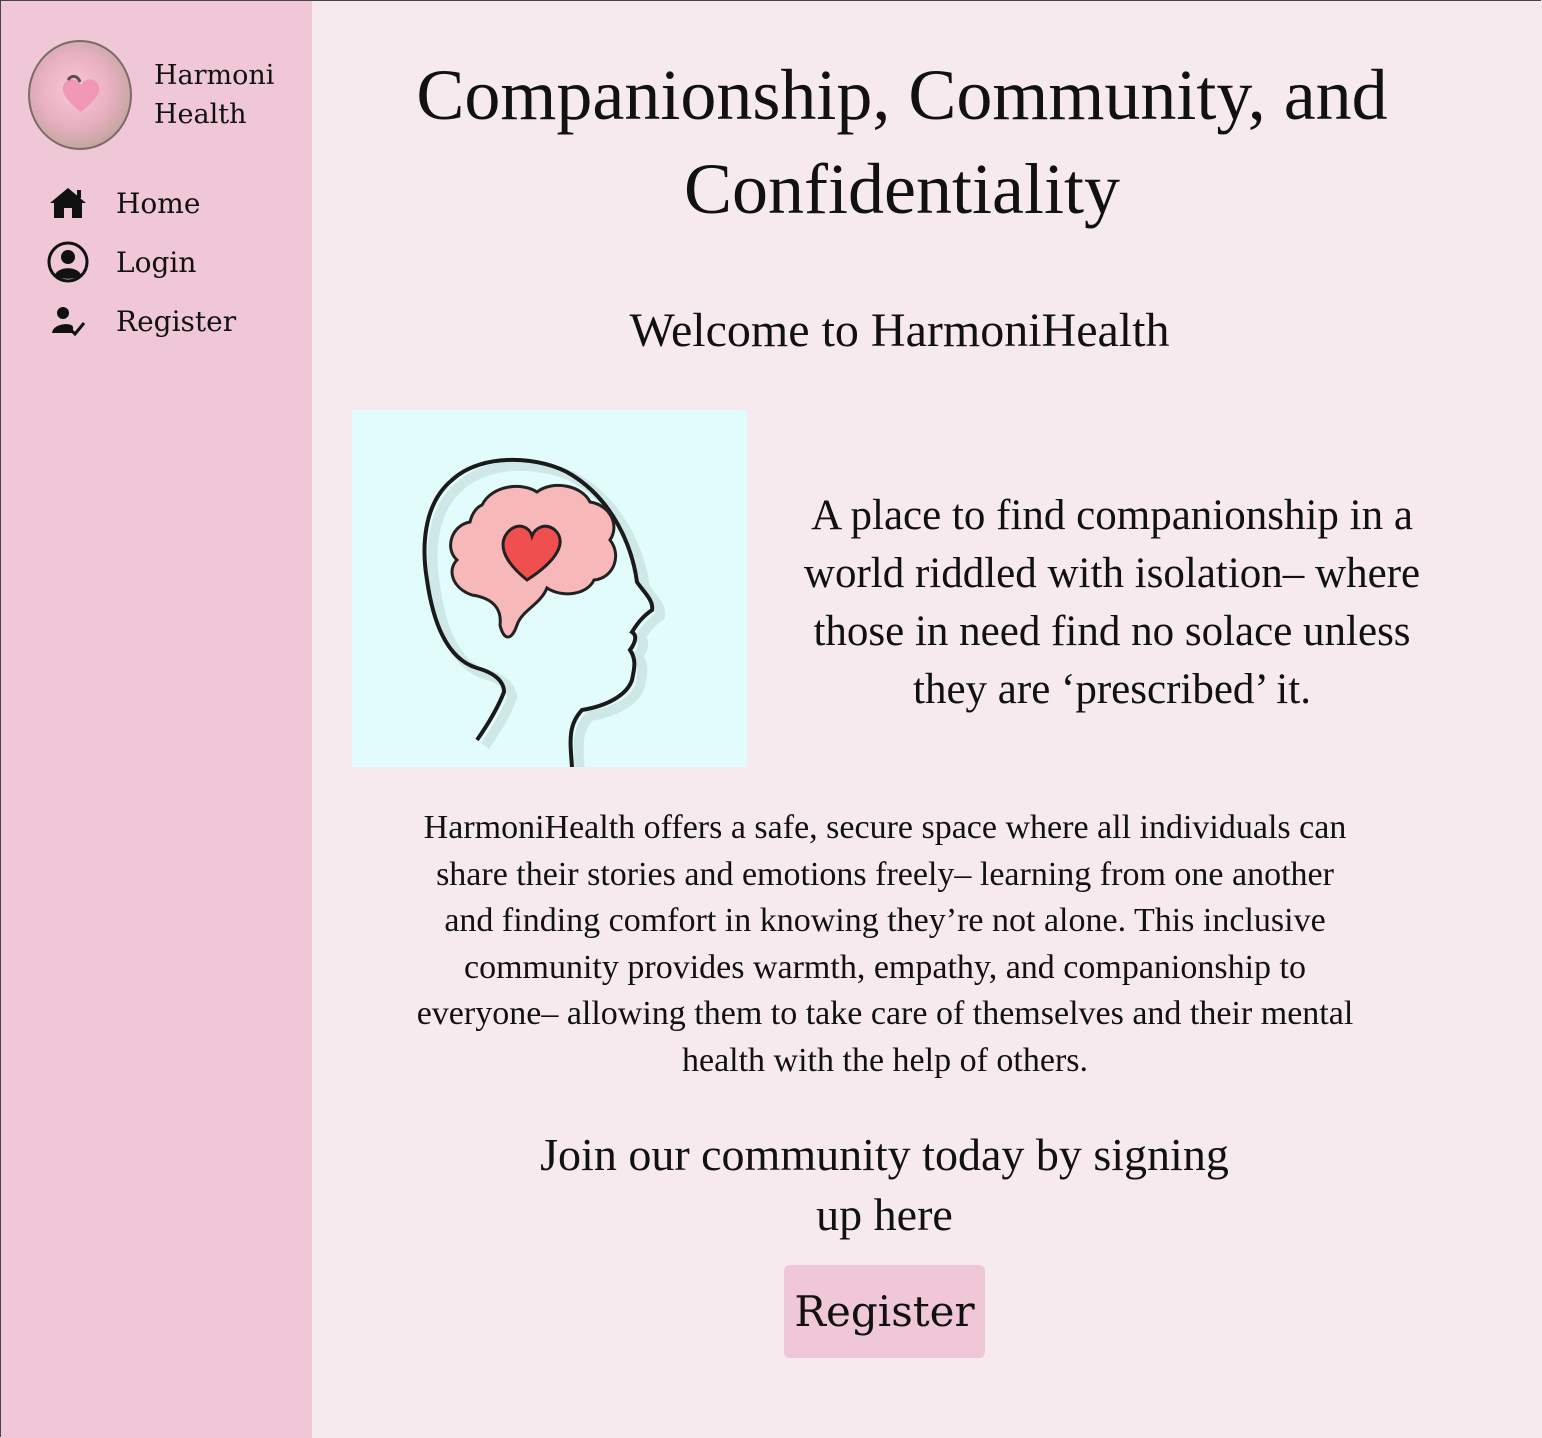 This screenshot has height=1438, width=1542. I want to click on nav-label-register: Register, so click(176, 321).